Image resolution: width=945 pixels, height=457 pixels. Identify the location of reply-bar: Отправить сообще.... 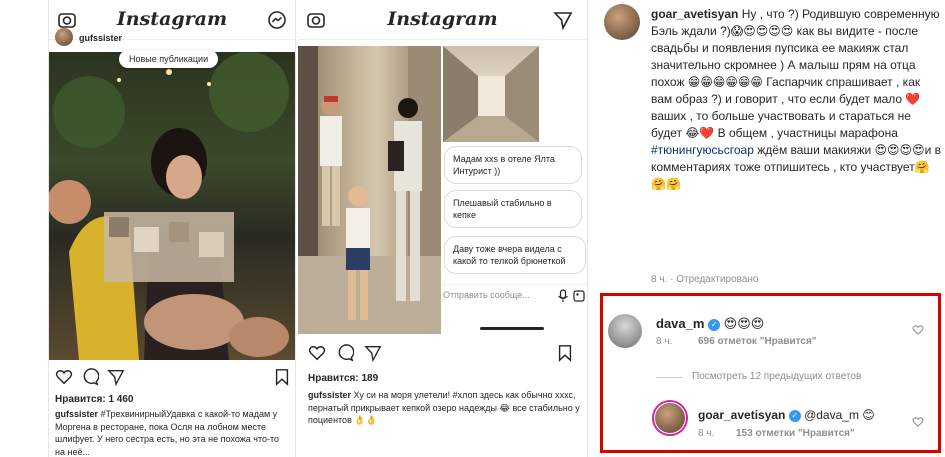
(514, 295).